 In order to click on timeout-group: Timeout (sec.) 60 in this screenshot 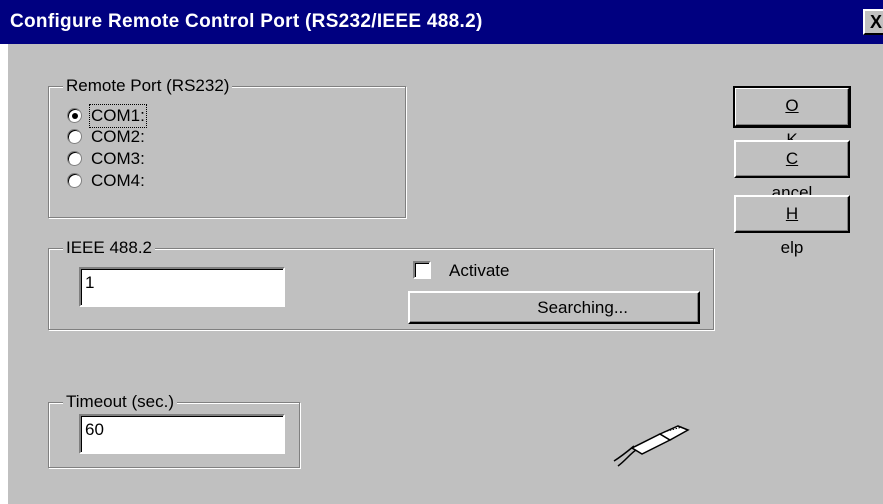, I will do `click(174, 430)`.